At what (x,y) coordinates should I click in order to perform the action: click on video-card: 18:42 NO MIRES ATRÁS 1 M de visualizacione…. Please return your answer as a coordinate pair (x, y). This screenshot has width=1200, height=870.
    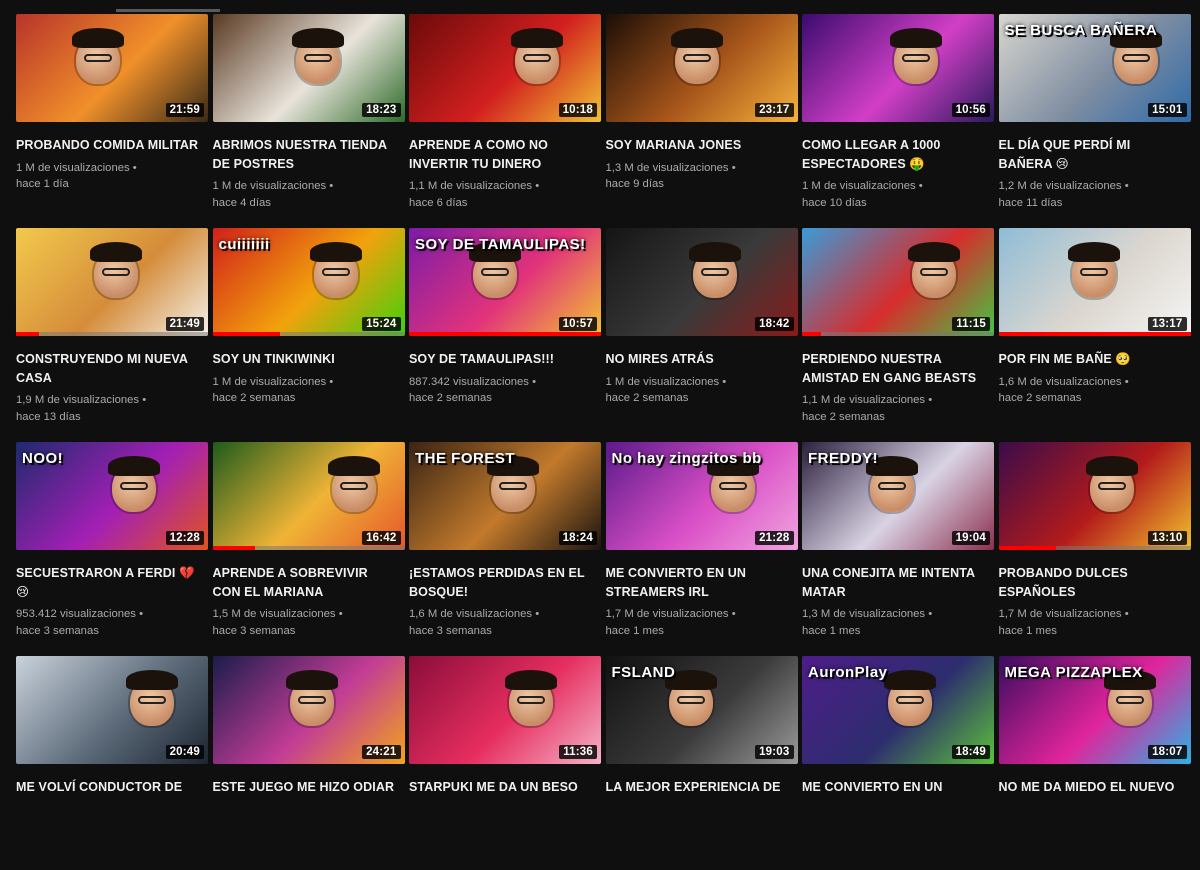
    Looking at the image, I should click on (701, 335).